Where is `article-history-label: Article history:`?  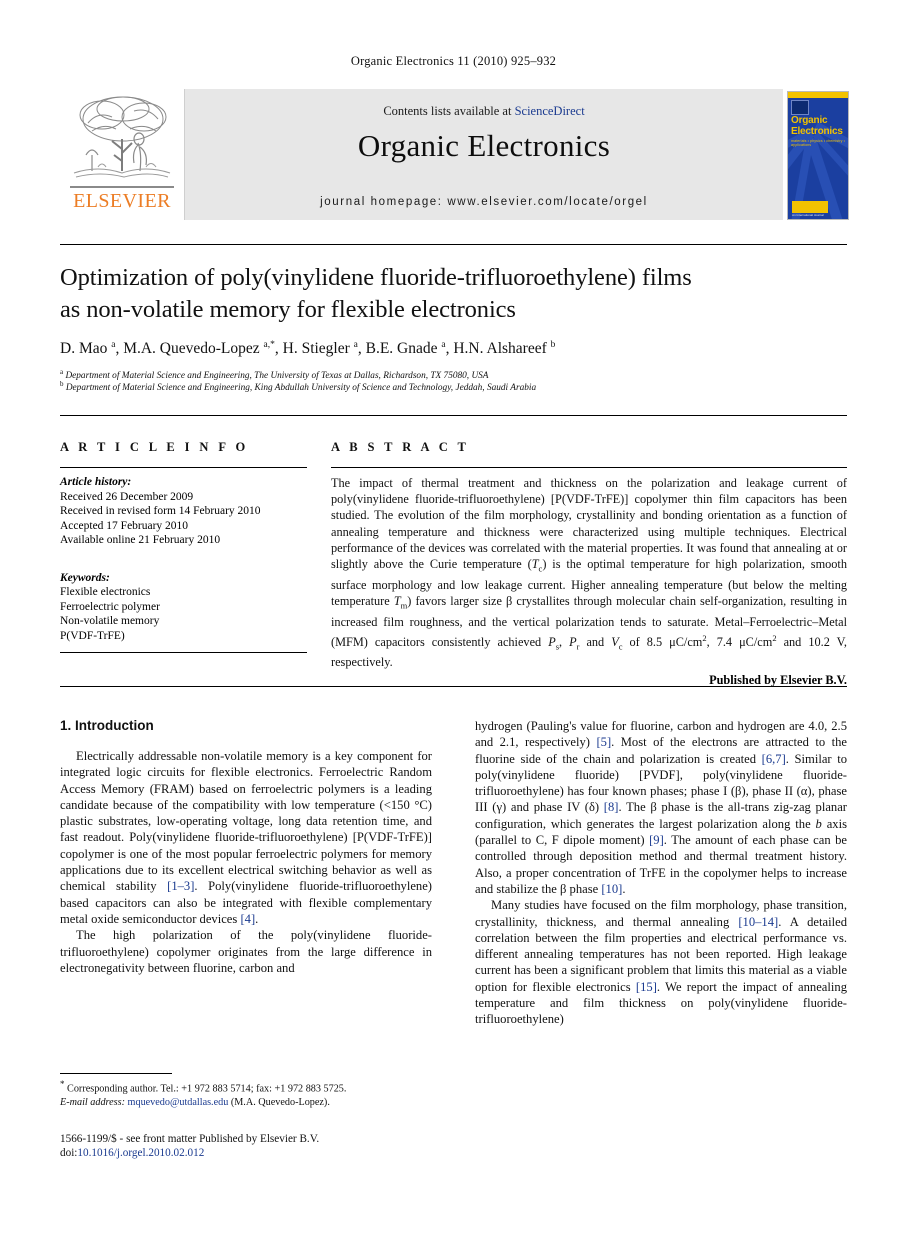 article-history-label: Article history: is located at coordinates (96, 482).